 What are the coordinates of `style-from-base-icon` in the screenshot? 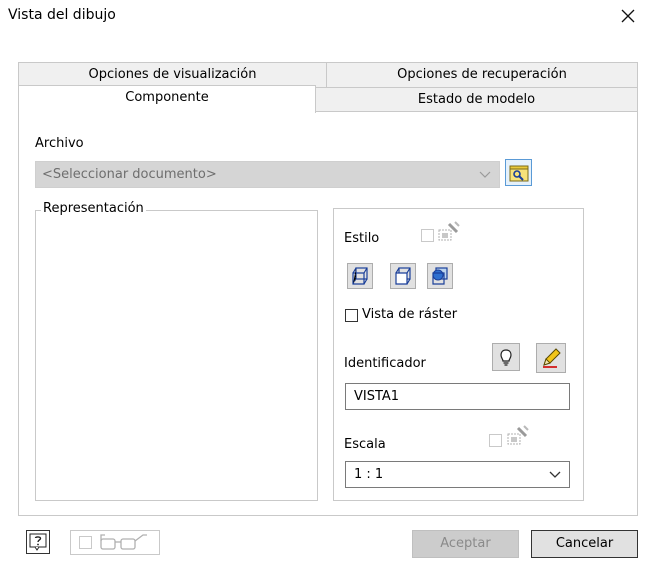 It's located at (449, 231).